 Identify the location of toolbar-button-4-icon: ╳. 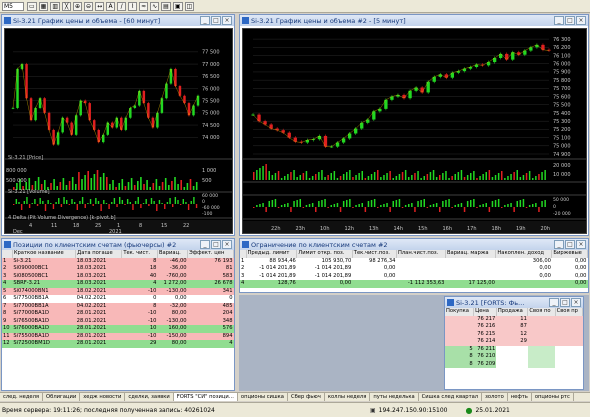
(67, 6).